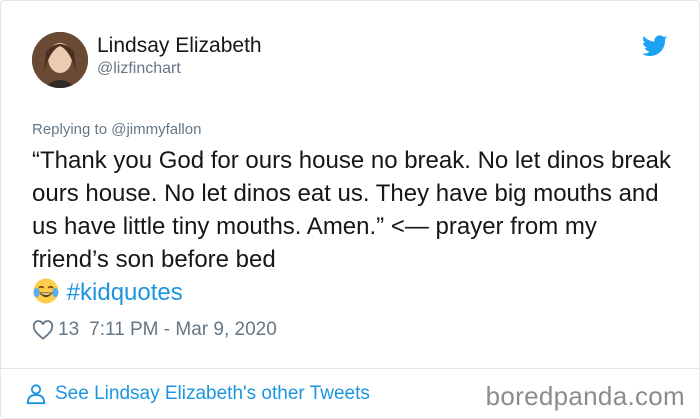 The width and height of the screenshot is (700, 419). What do you see at coordinates (68, 330) in the screenshot?
I see `like-count: 13` at bounding box center [68, 330].